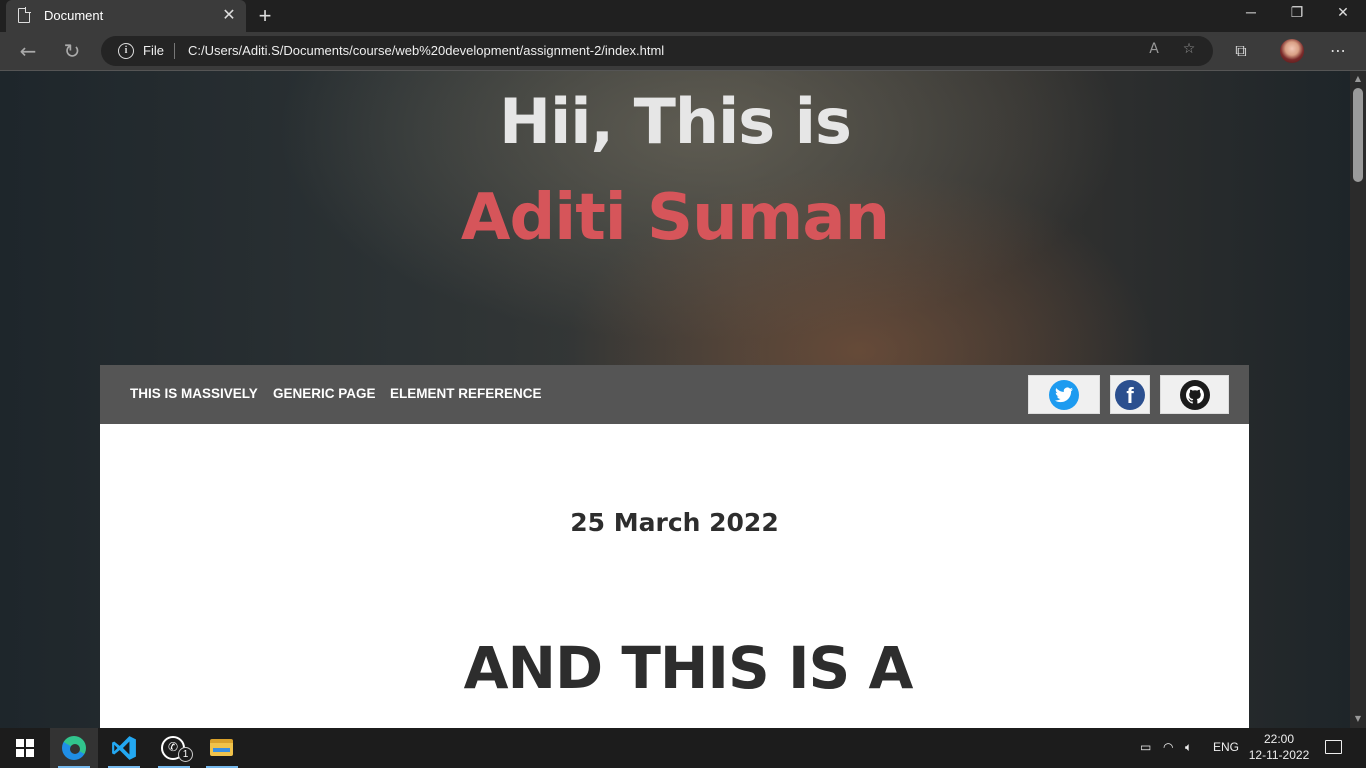  I want to click on new-tab-button: +, so click(265, 16).